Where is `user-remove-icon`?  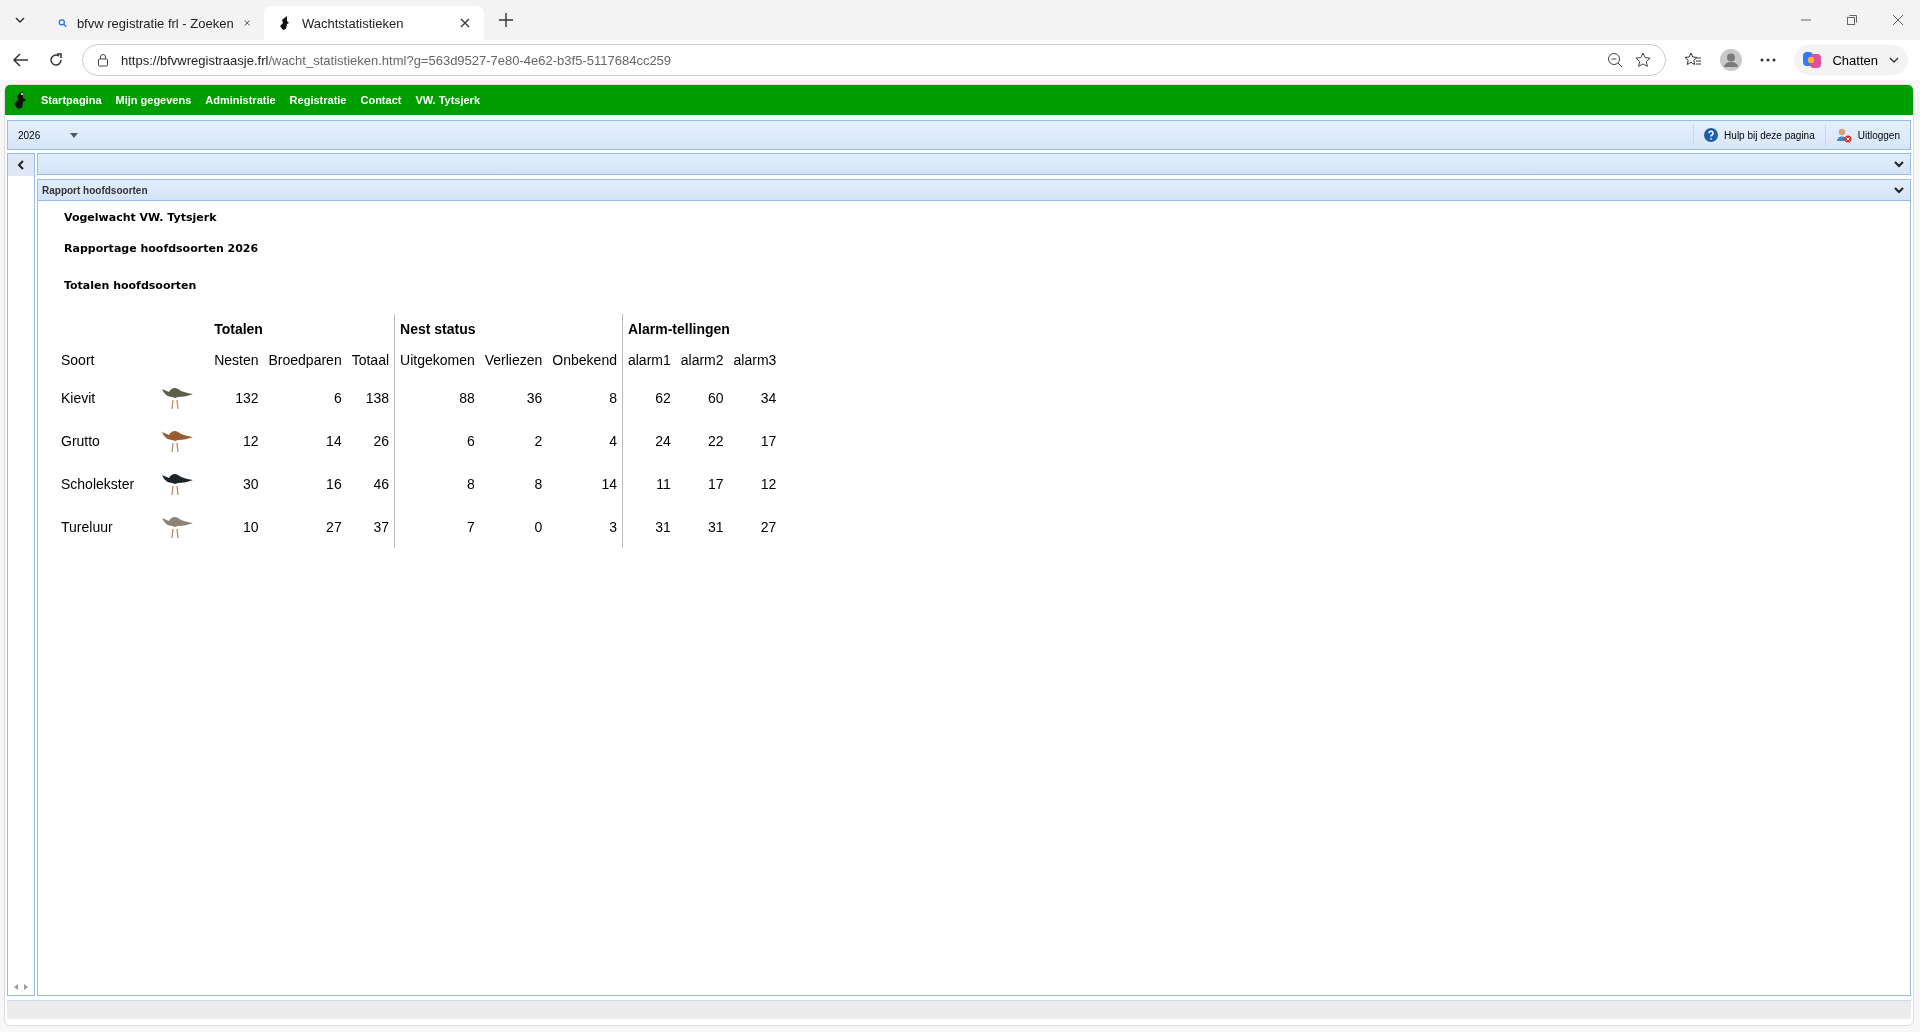 user-remove-icon is located at coordinates (1843, 135).